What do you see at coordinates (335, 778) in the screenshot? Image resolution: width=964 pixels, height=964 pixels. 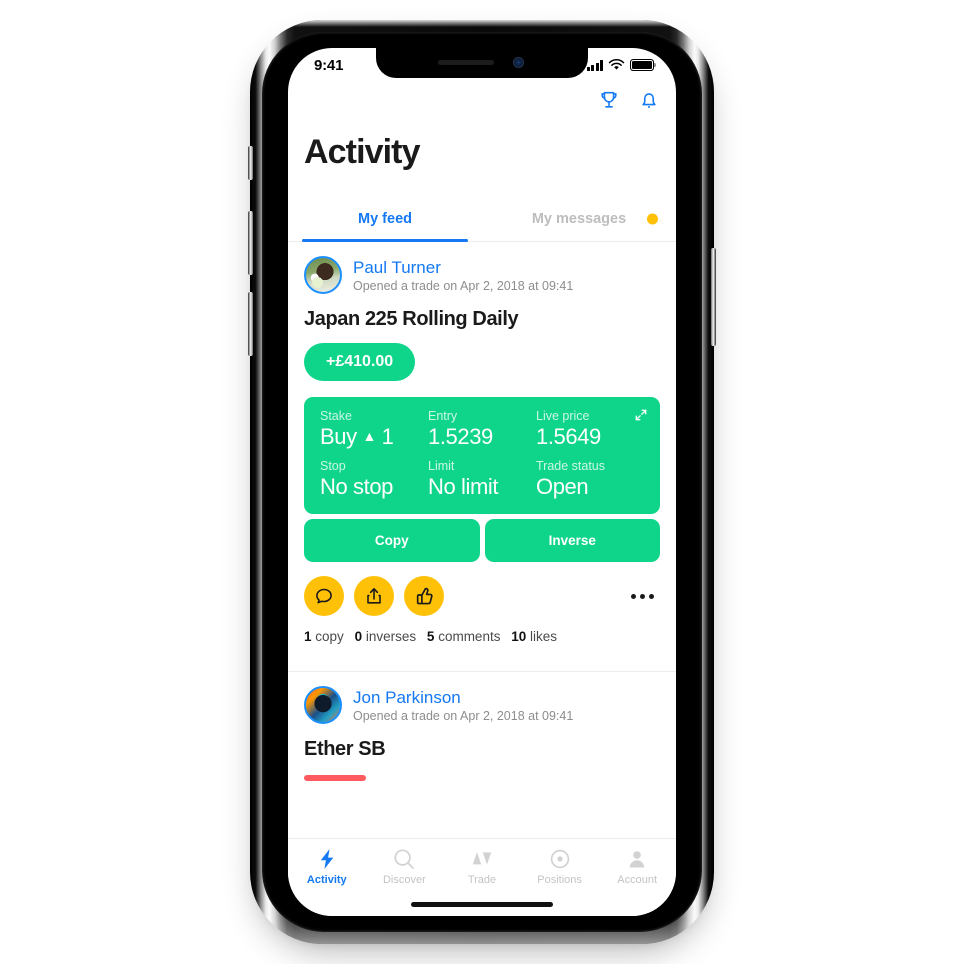 I see `pnl-badge` at bounding box center [335, 778].